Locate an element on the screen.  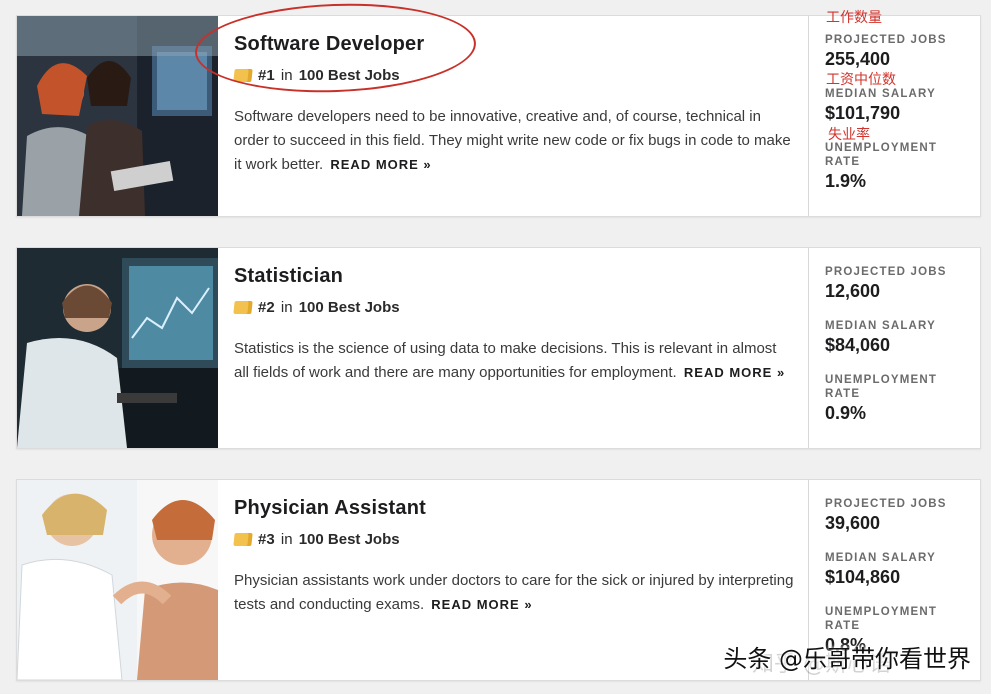
projected-jobs-value: 12,600 is located at coordinates (853, 291).